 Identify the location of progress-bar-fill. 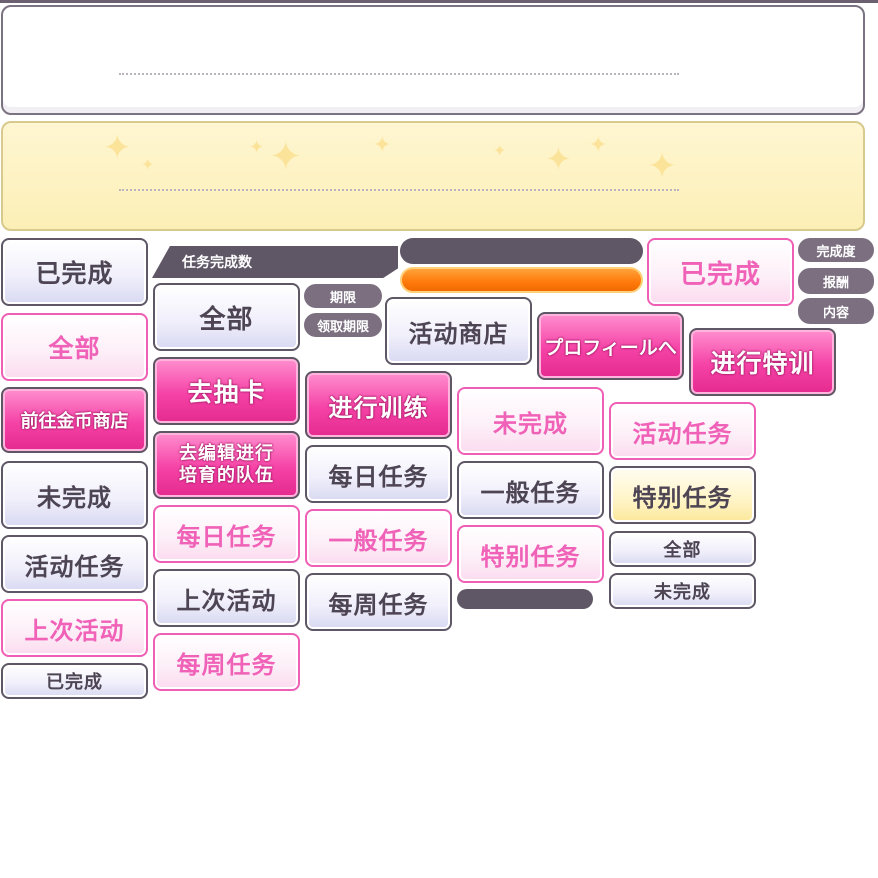
(521, 280).